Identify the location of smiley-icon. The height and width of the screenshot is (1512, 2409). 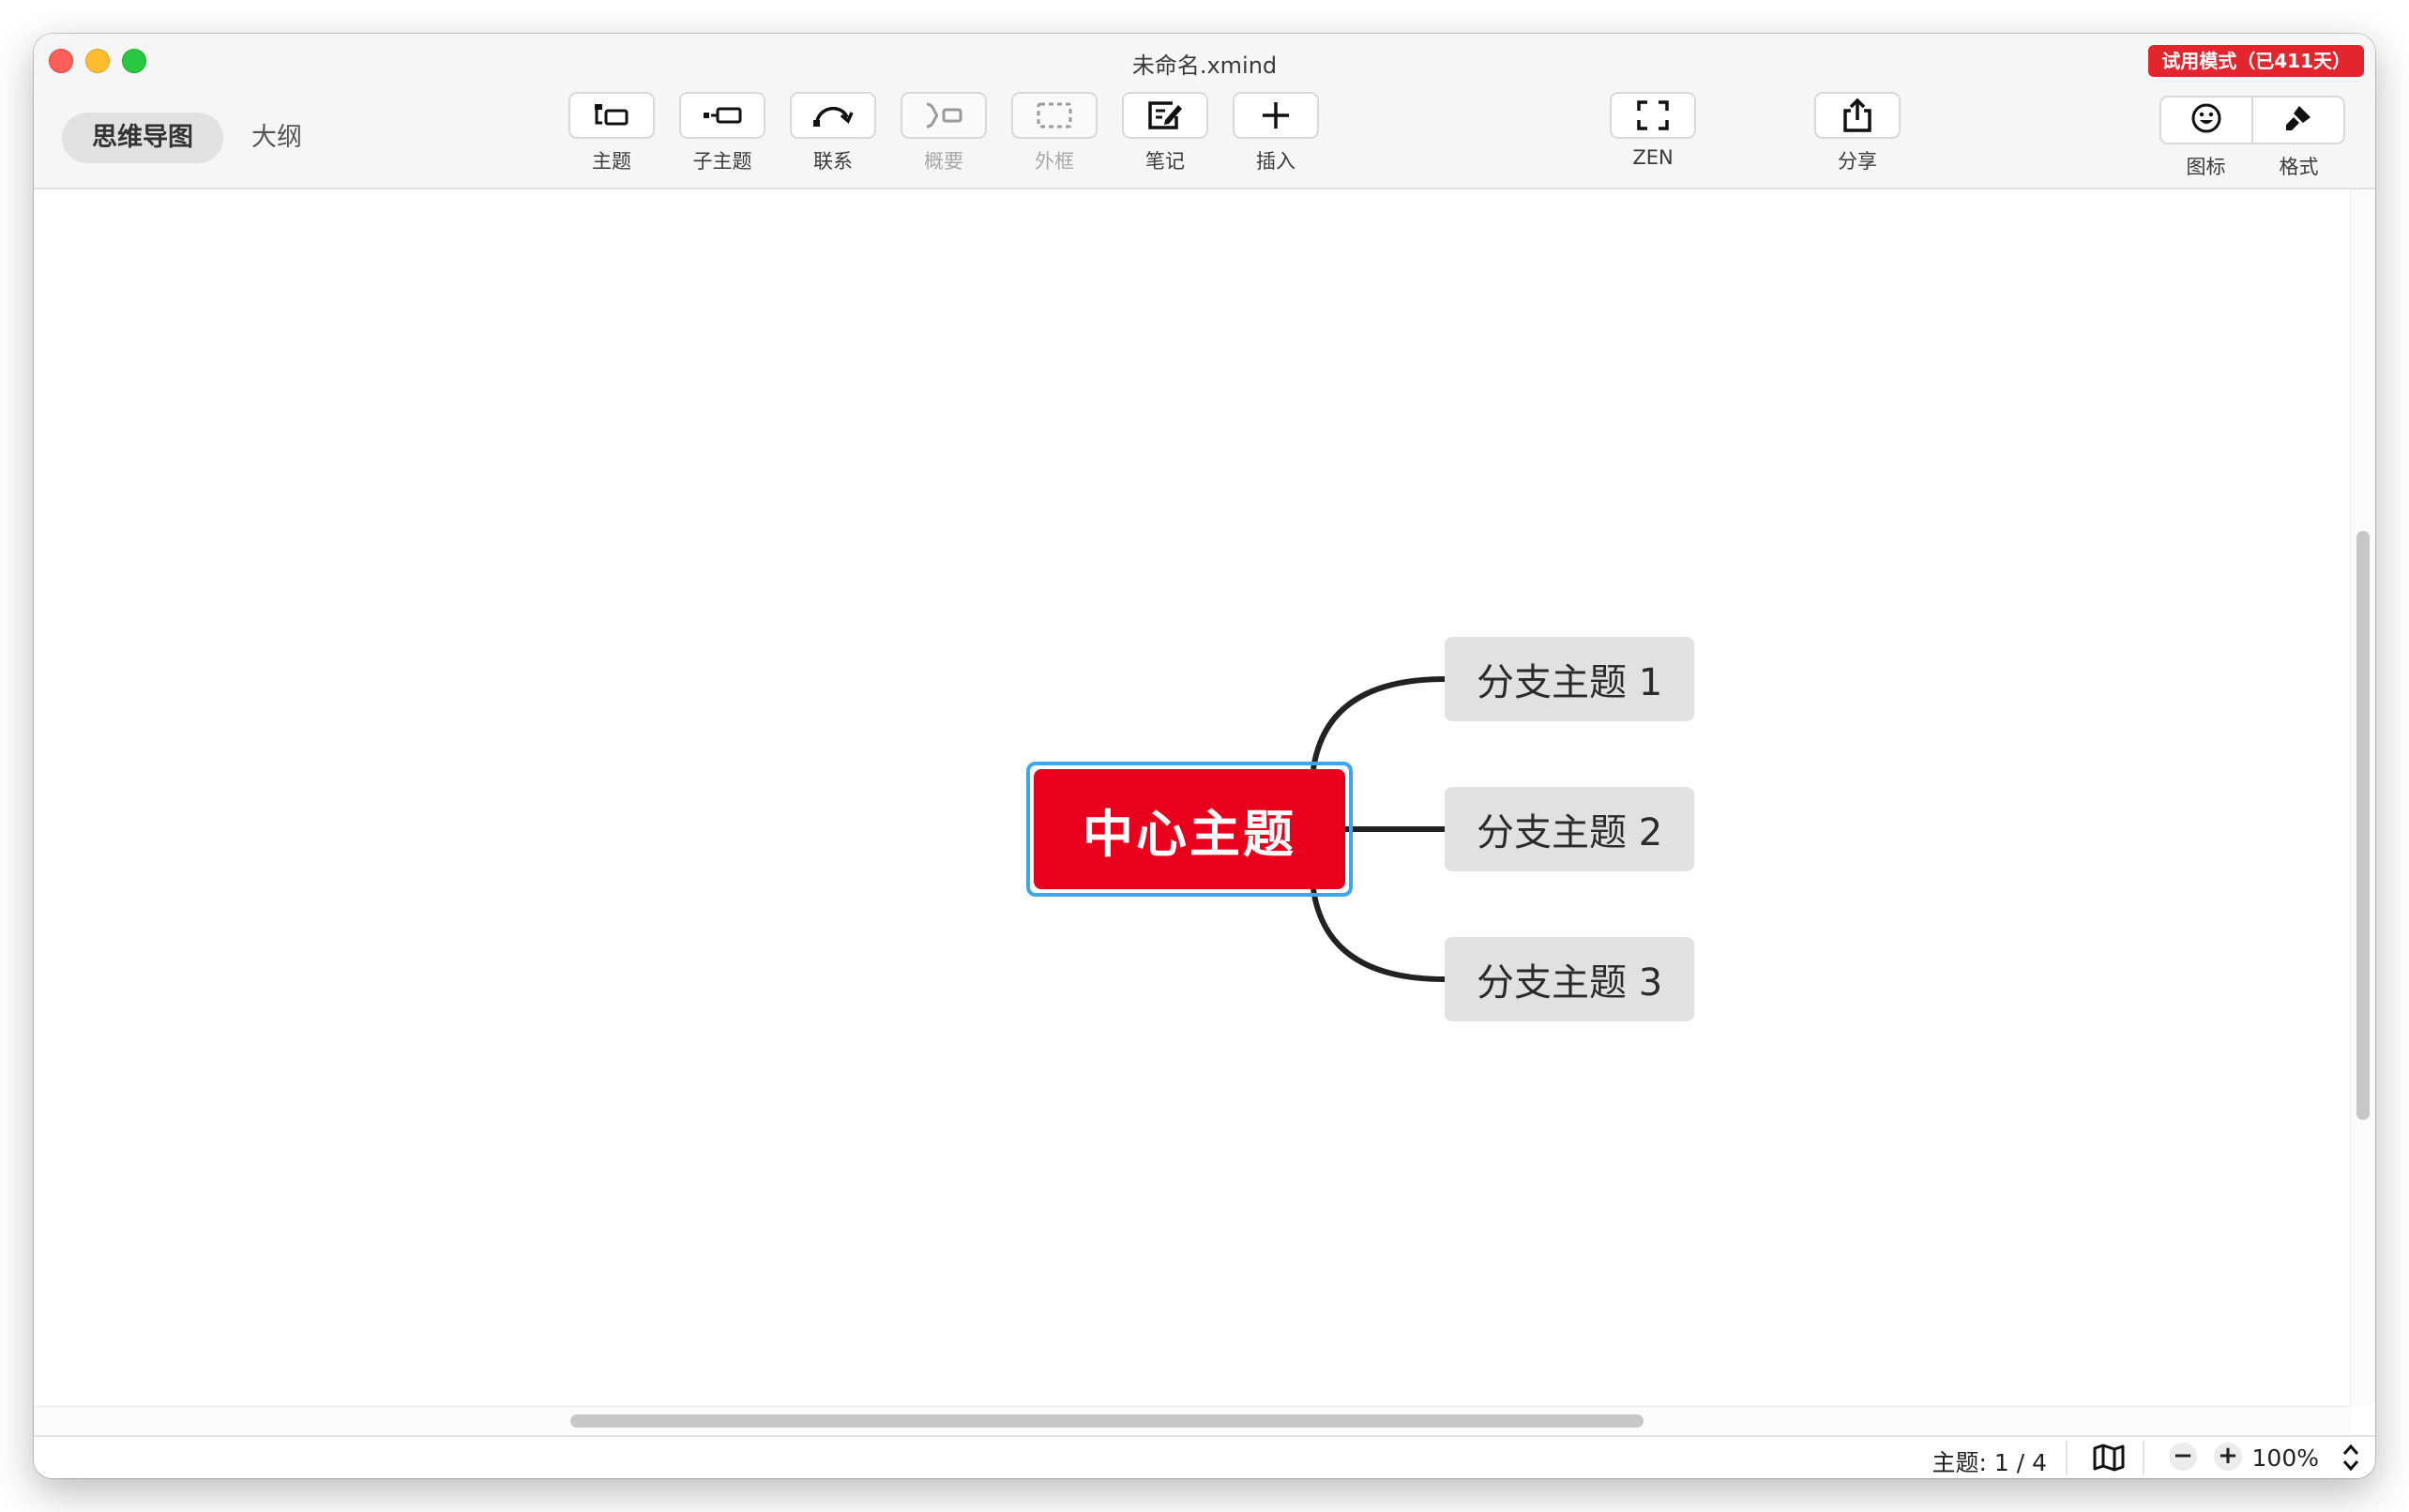
(2206, 120).